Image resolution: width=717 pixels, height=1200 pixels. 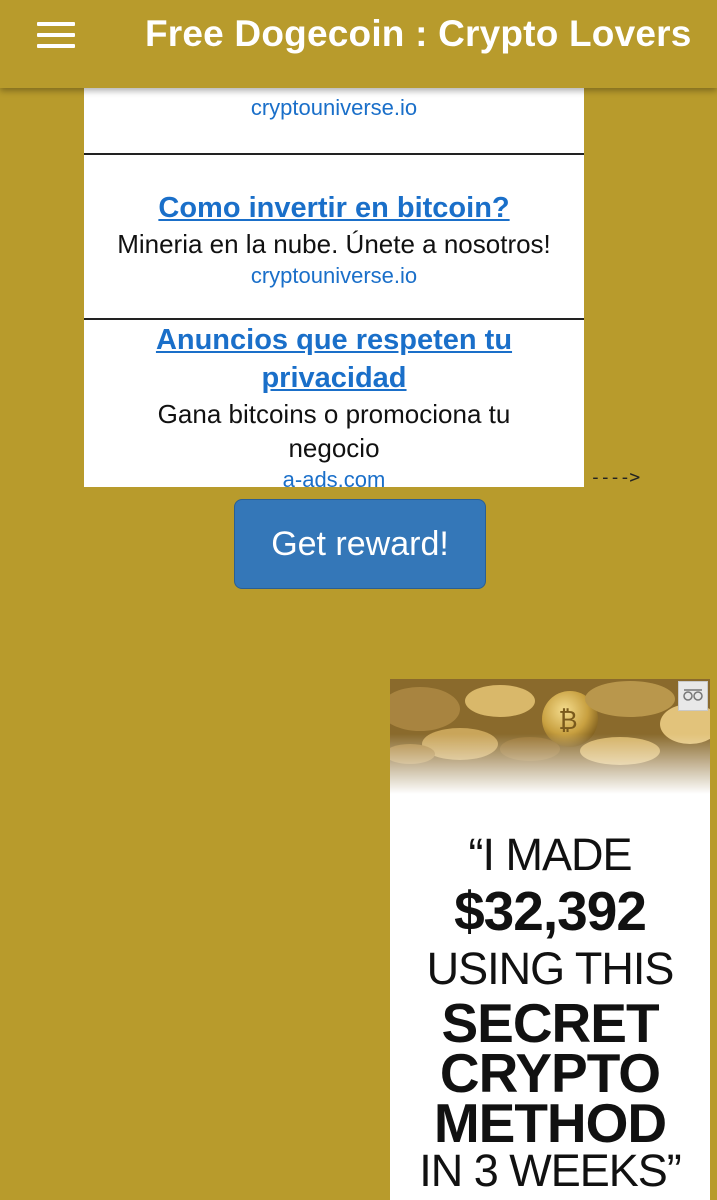 I want to click on get-reward-button: Get reward!, so click(x=360, y=544).